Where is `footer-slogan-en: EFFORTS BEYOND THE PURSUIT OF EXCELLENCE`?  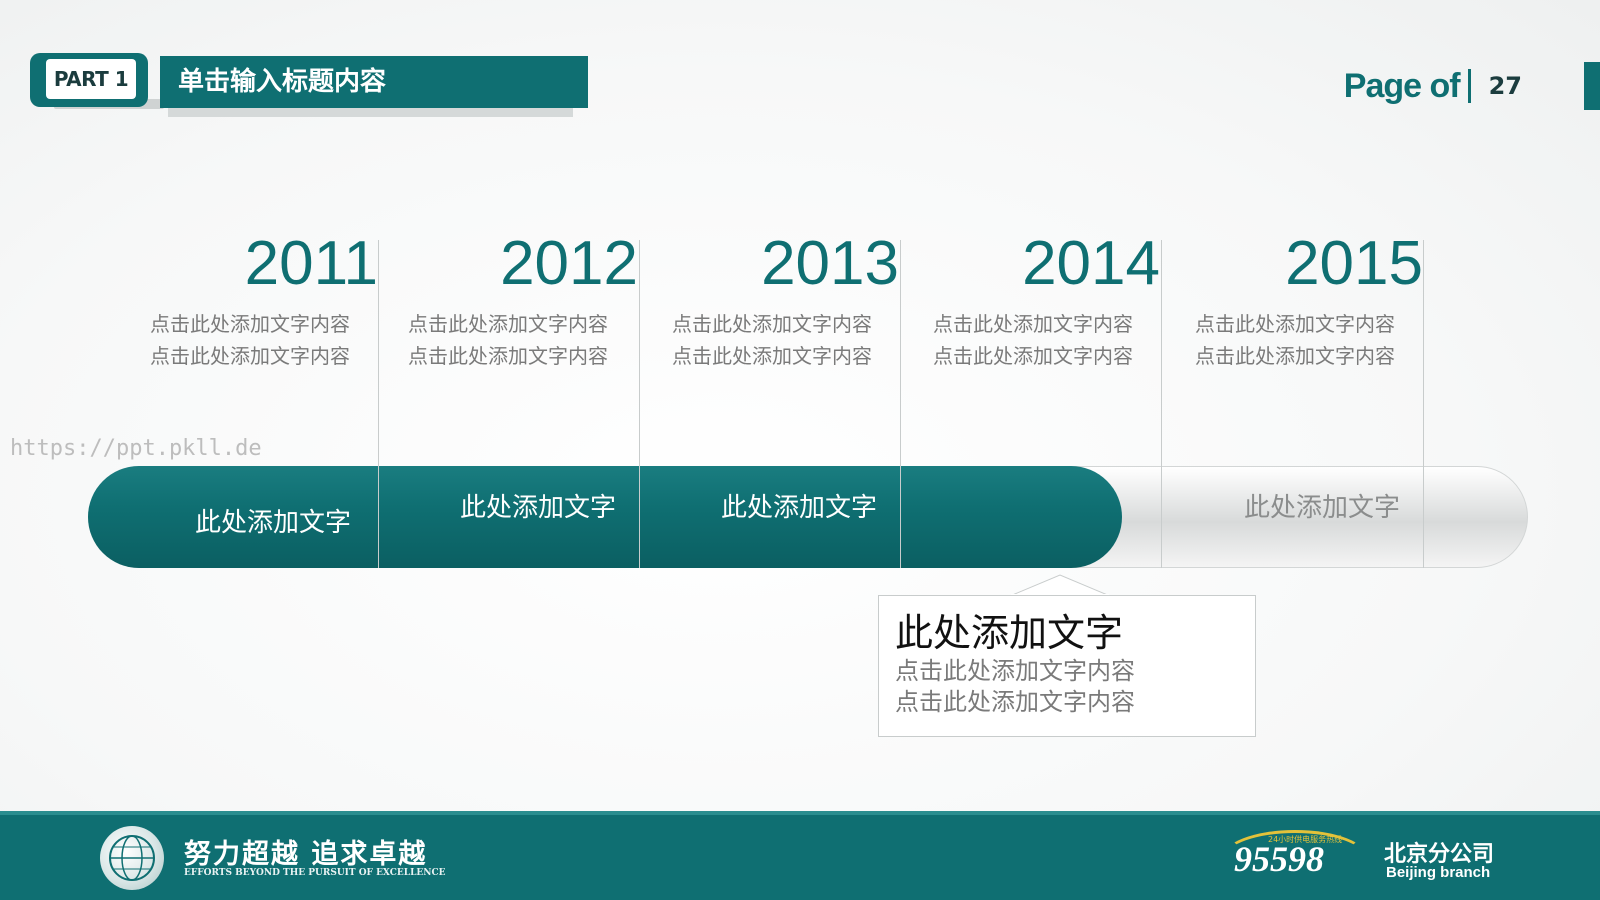 footer-slogan-en: EFFORTS BEYOND THE PURSUIT OF EXCELLENCE is located at coordinates (315, 873).